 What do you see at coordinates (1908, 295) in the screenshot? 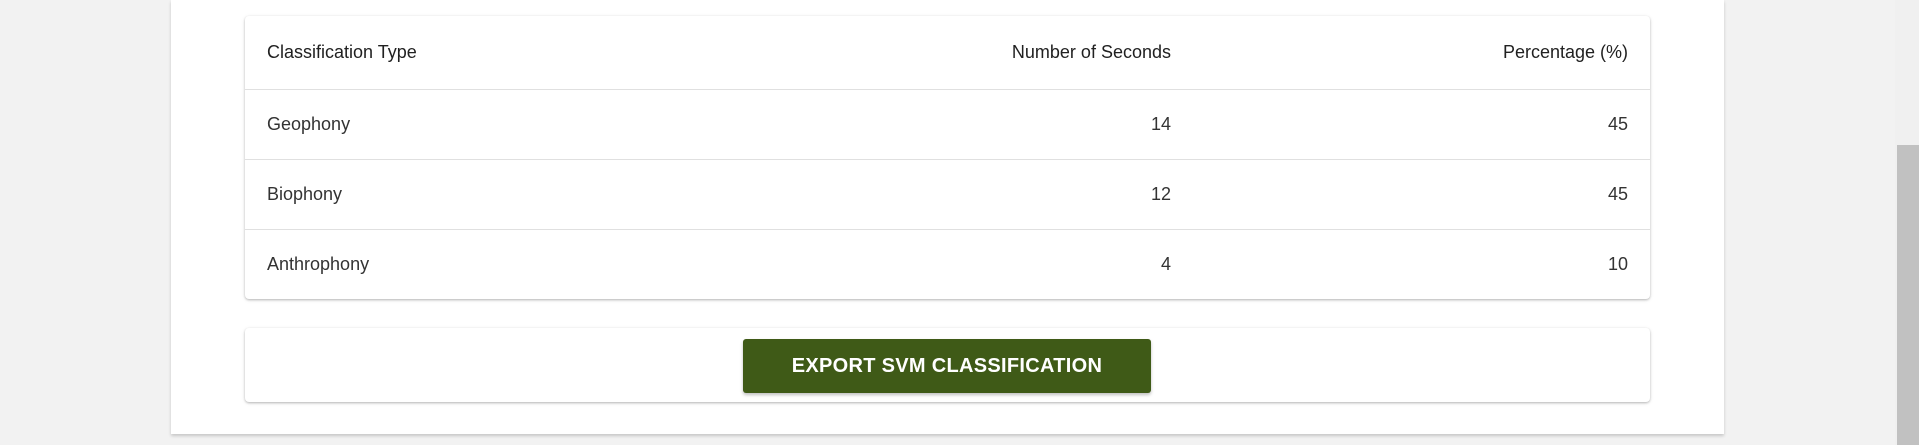
I see `scrollbar-thumb` at bounding box center [1908, 295].